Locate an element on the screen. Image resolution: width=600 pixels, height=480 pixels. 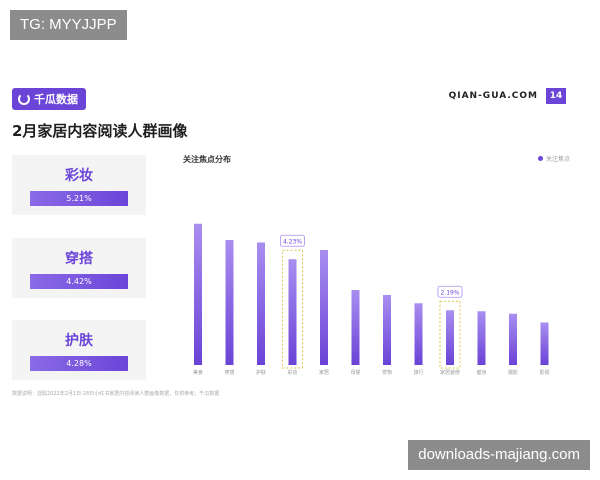
card-name: 护肤 is located at coordinates (79, 341).